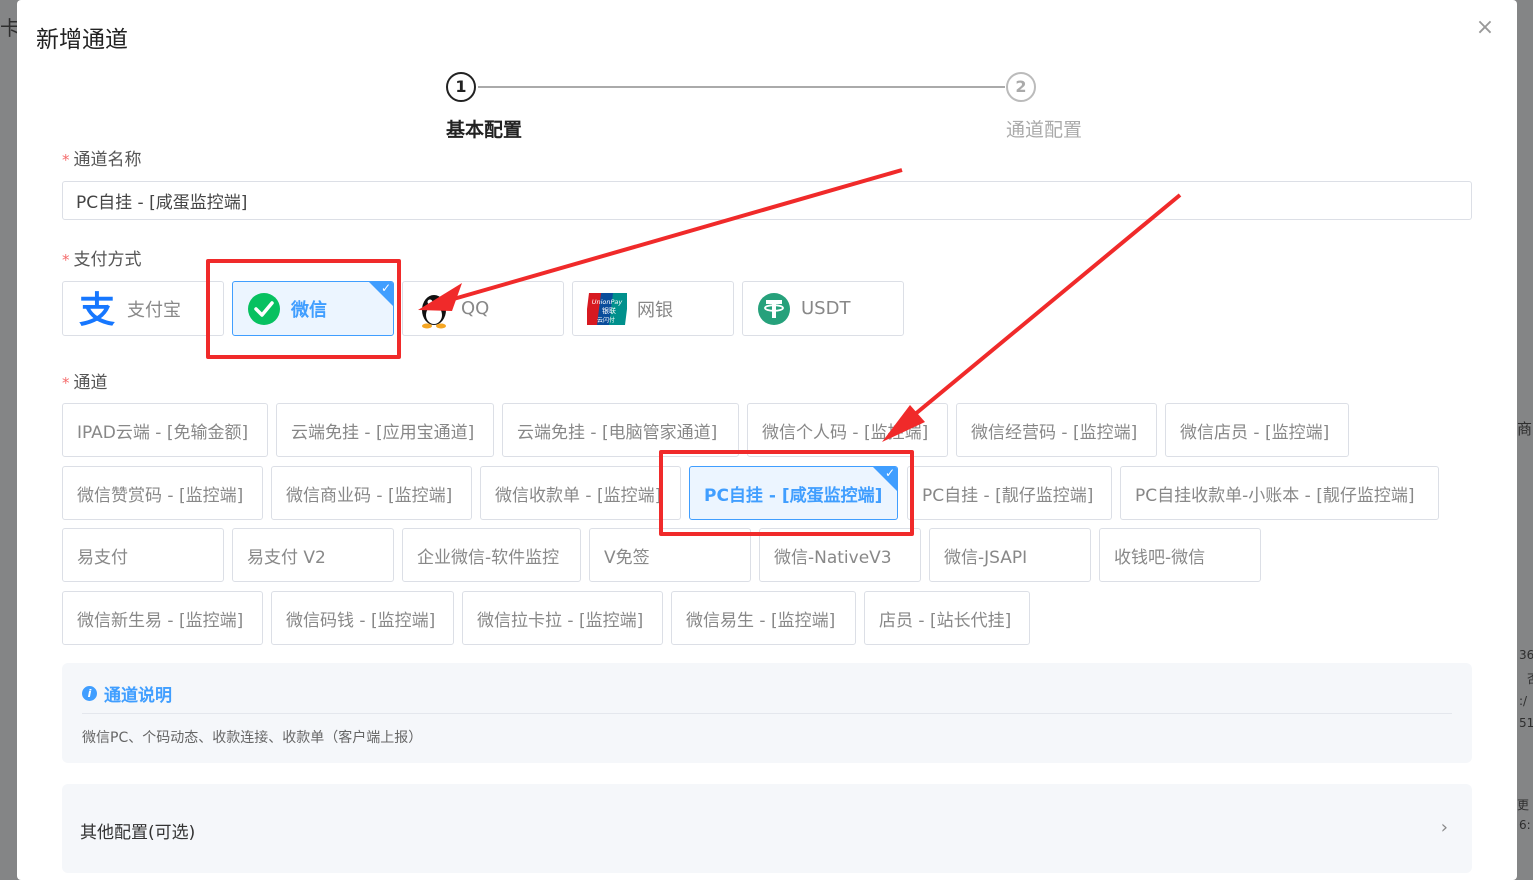  I want to click on payment-option-qq: QQ, so click(483, 308).